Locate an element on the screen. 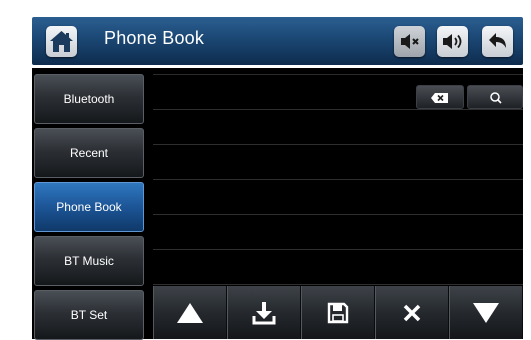 The height and width of the screenshot is (340, 531). home-icon is located at coordinates (61, 41).